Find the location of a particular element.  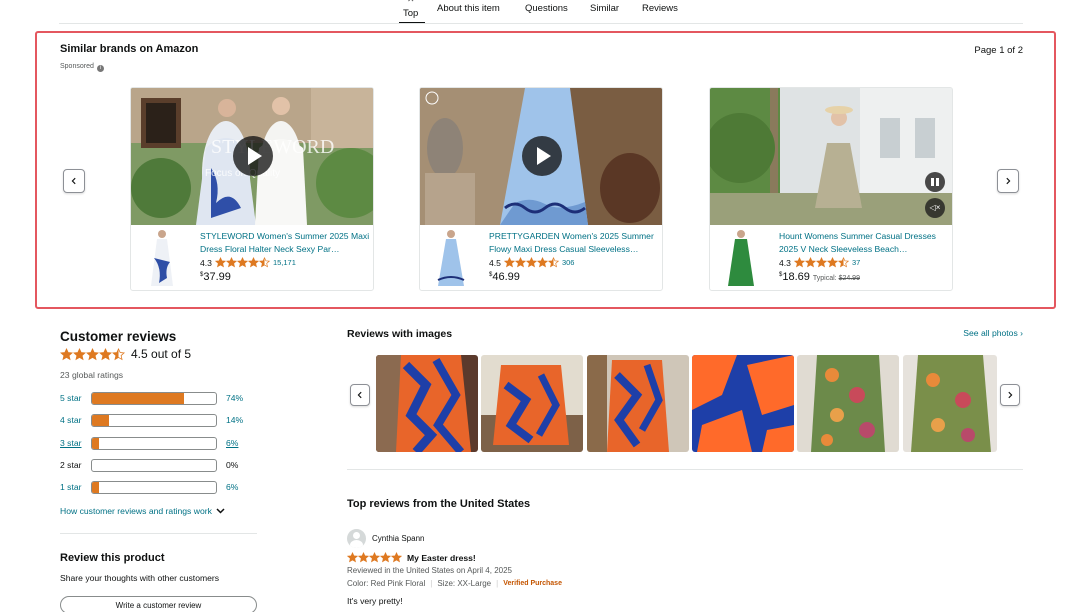

review-color: Color: Red Pink Floral is located at coordinates (386, 583).